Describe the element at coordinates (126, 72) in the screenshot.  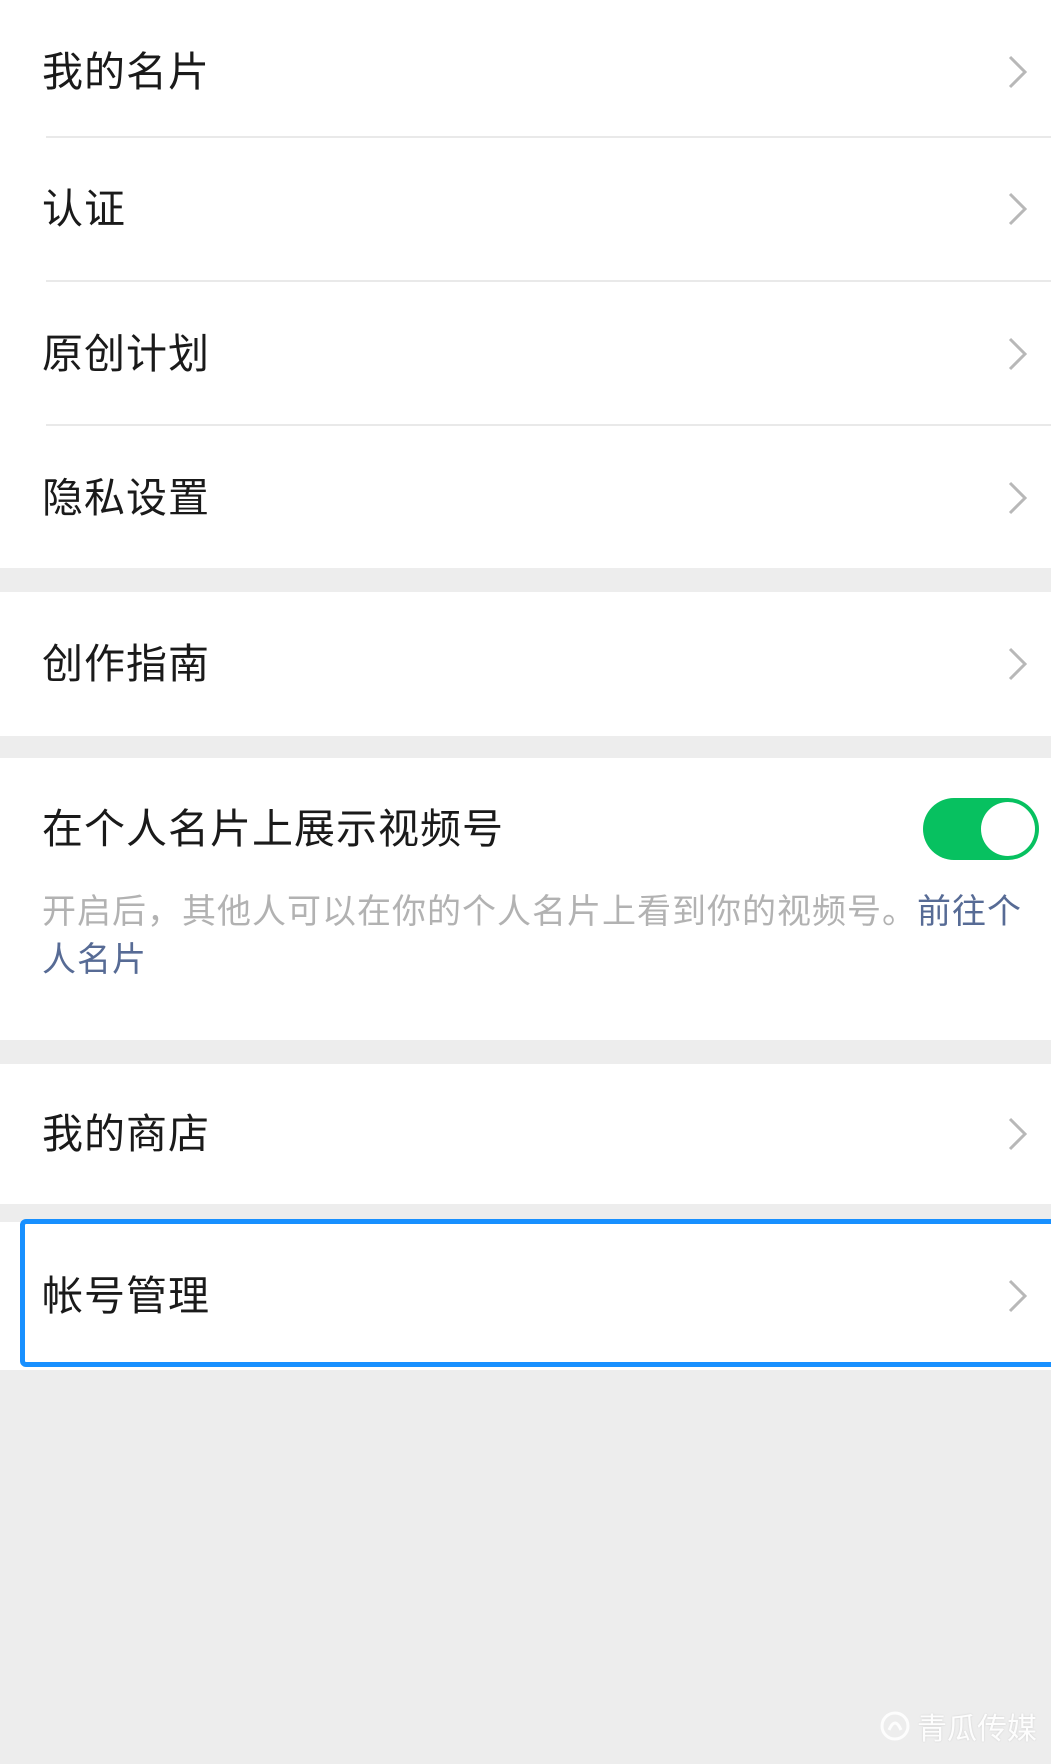
I see `row-label: 我的名片` at that location.